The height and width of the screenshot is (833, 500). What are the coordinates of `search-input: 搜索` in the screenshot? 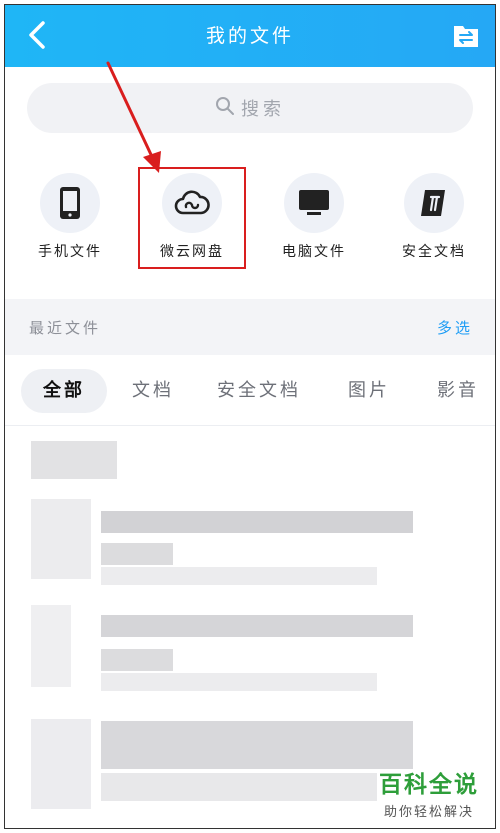 It's located at (250, 108).